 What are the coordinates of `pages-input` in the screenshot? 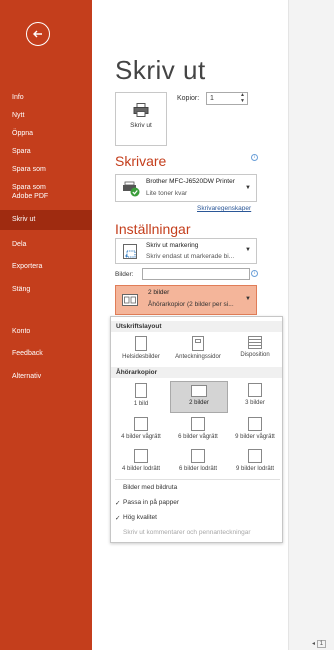 It's located at (196, 274).